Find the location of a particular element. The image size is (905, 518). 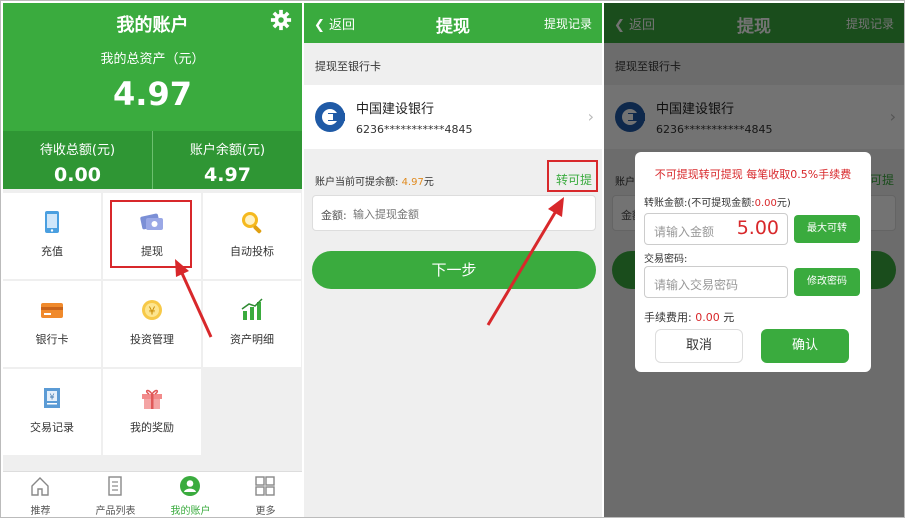

max-transfer-button: 最大可转 is located at coordinates (827, 229).